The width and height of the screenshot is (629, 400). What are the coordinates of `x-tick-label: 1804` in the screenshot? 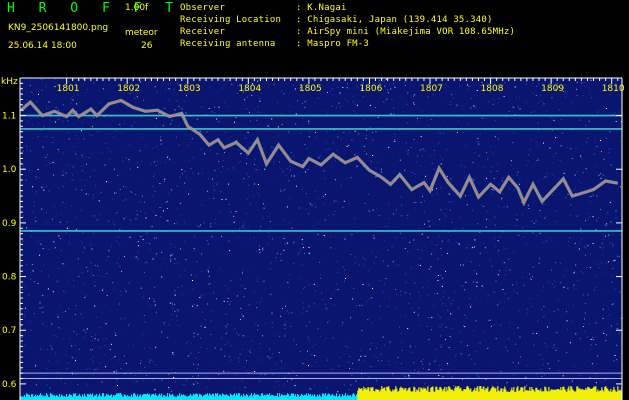 It's located at (249, 89).